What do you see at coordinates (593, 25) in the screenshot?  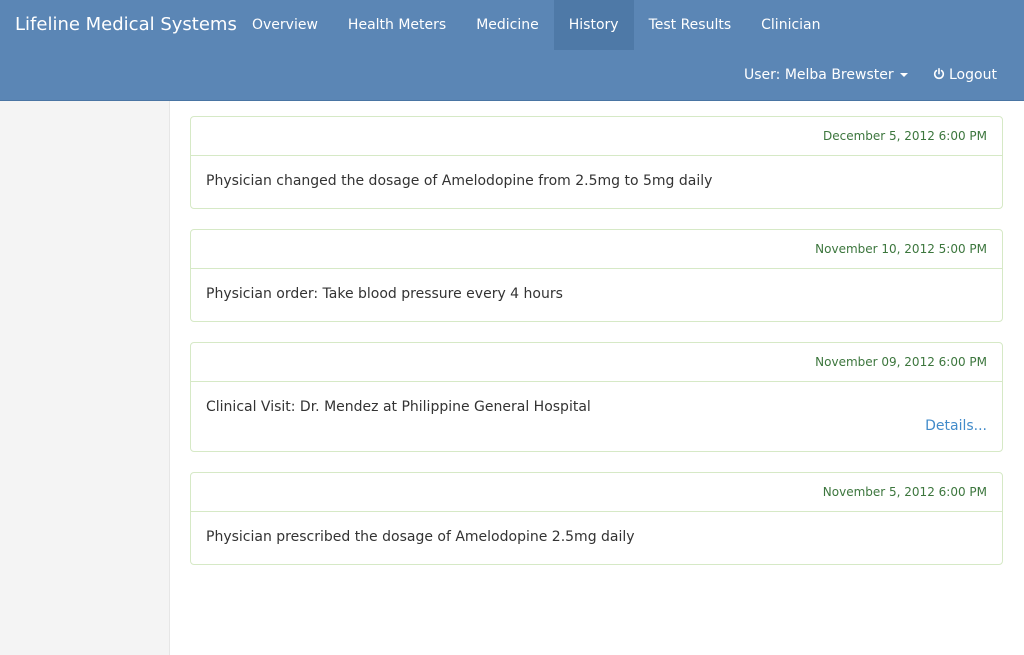 I see `nav-history: History` at bounding box center [593, 25].